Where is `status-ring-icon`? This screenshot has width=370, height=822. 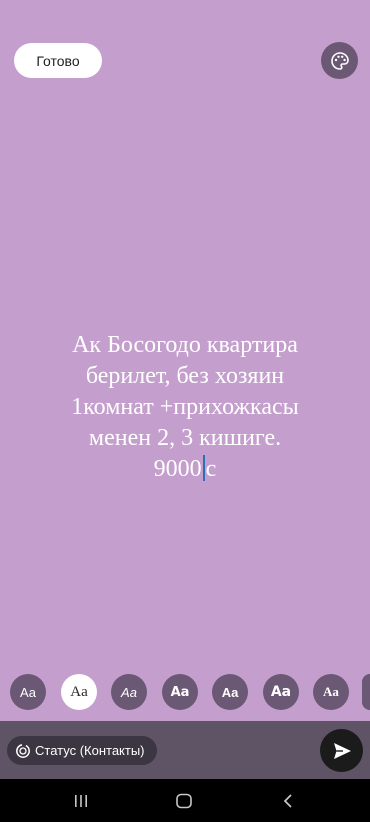 status-ring-icon is located at coordinates (23, 750).